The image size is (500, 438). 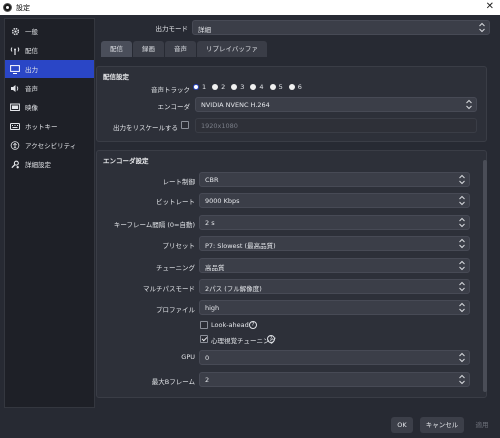 What do you see at coordinates (199, 87) in the screenshot?
I see `audio-track-radio-1: 1` at bounding box center [199, 87].